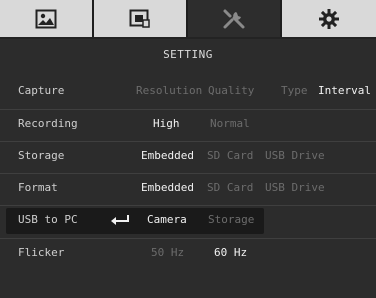  I want to click on tab-image, so click(47, 18).